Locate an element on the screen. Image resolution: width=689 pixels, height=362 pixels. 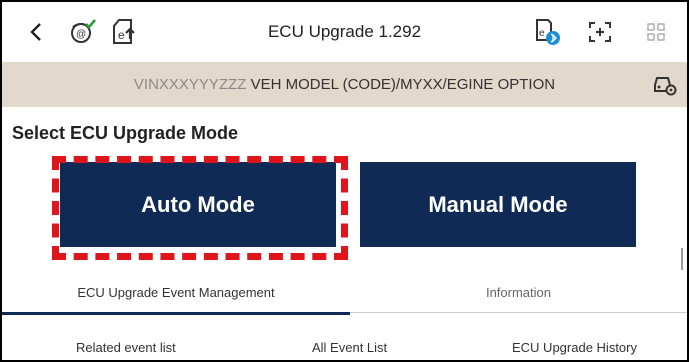
subtab-ecu-upgrade-history: ECU Upgrade History is located at coordinates (574, 347).